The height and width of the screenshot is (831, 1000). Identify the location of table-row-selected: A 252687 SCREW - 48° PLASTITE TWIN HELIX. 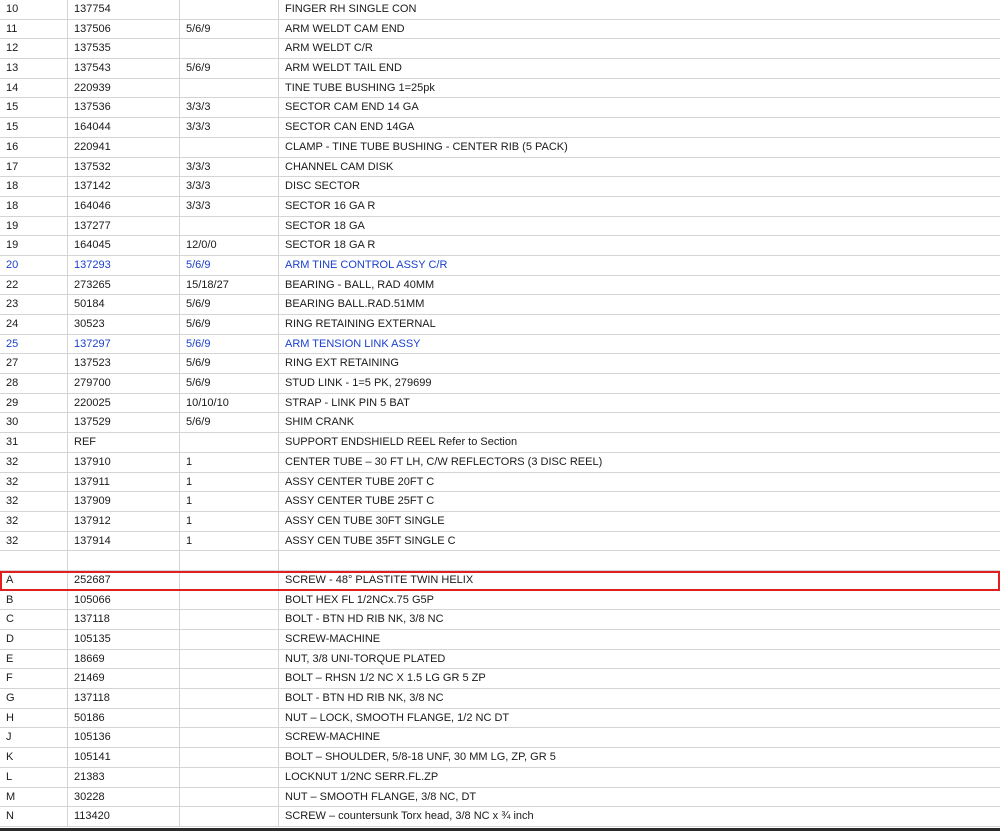
(500, 580).